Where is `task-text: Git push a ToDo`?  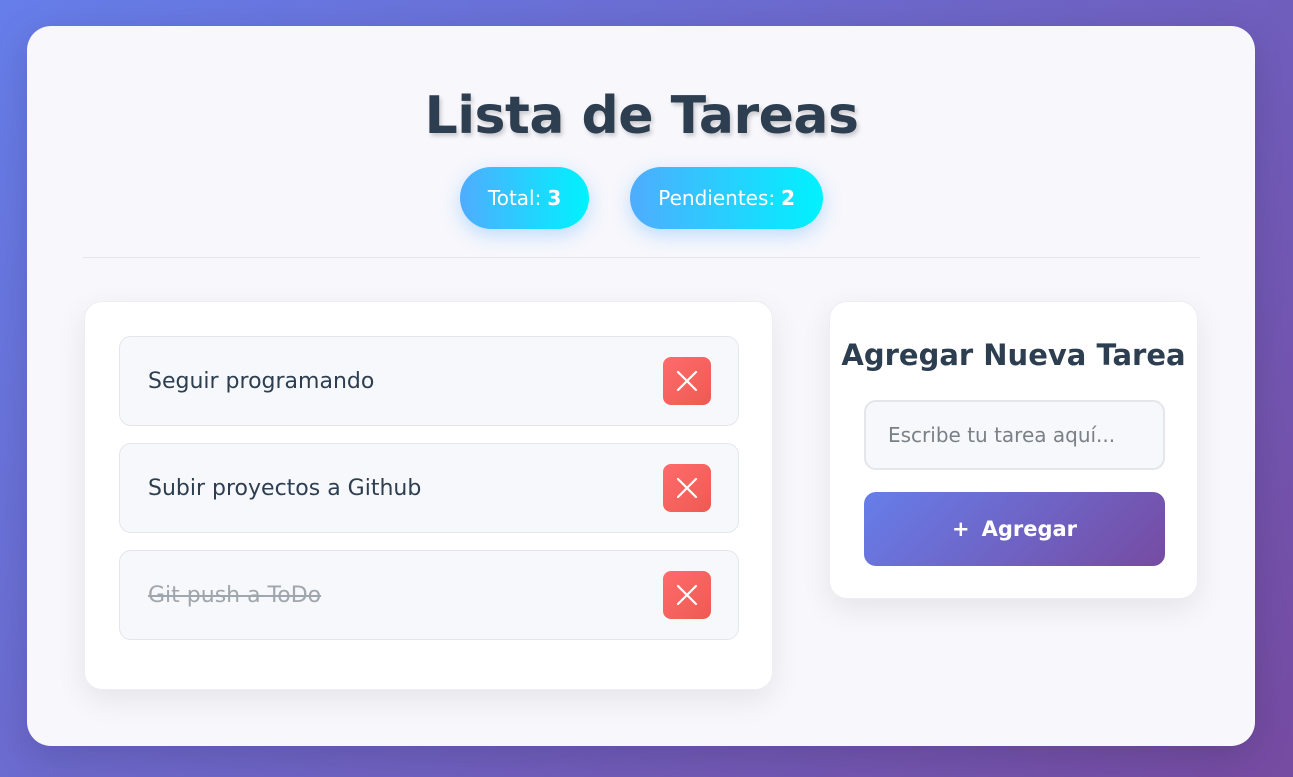
task-text: Git push a ToDo is located at coordinates (234, 595).